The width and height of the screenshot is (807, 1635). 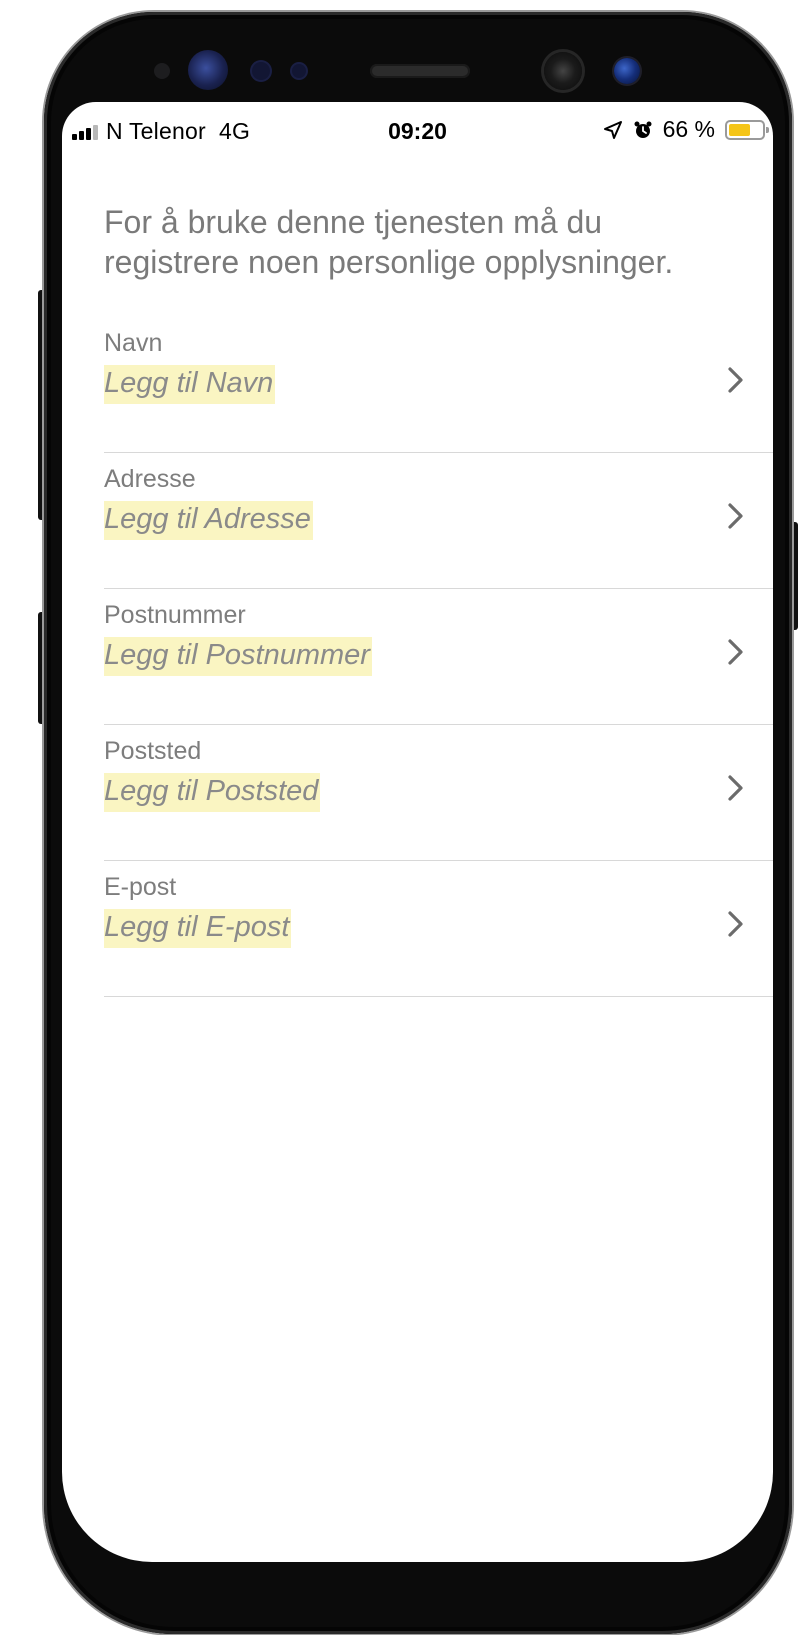 I want to click on battery-percent: 66 %, so click(x=688, y=129).